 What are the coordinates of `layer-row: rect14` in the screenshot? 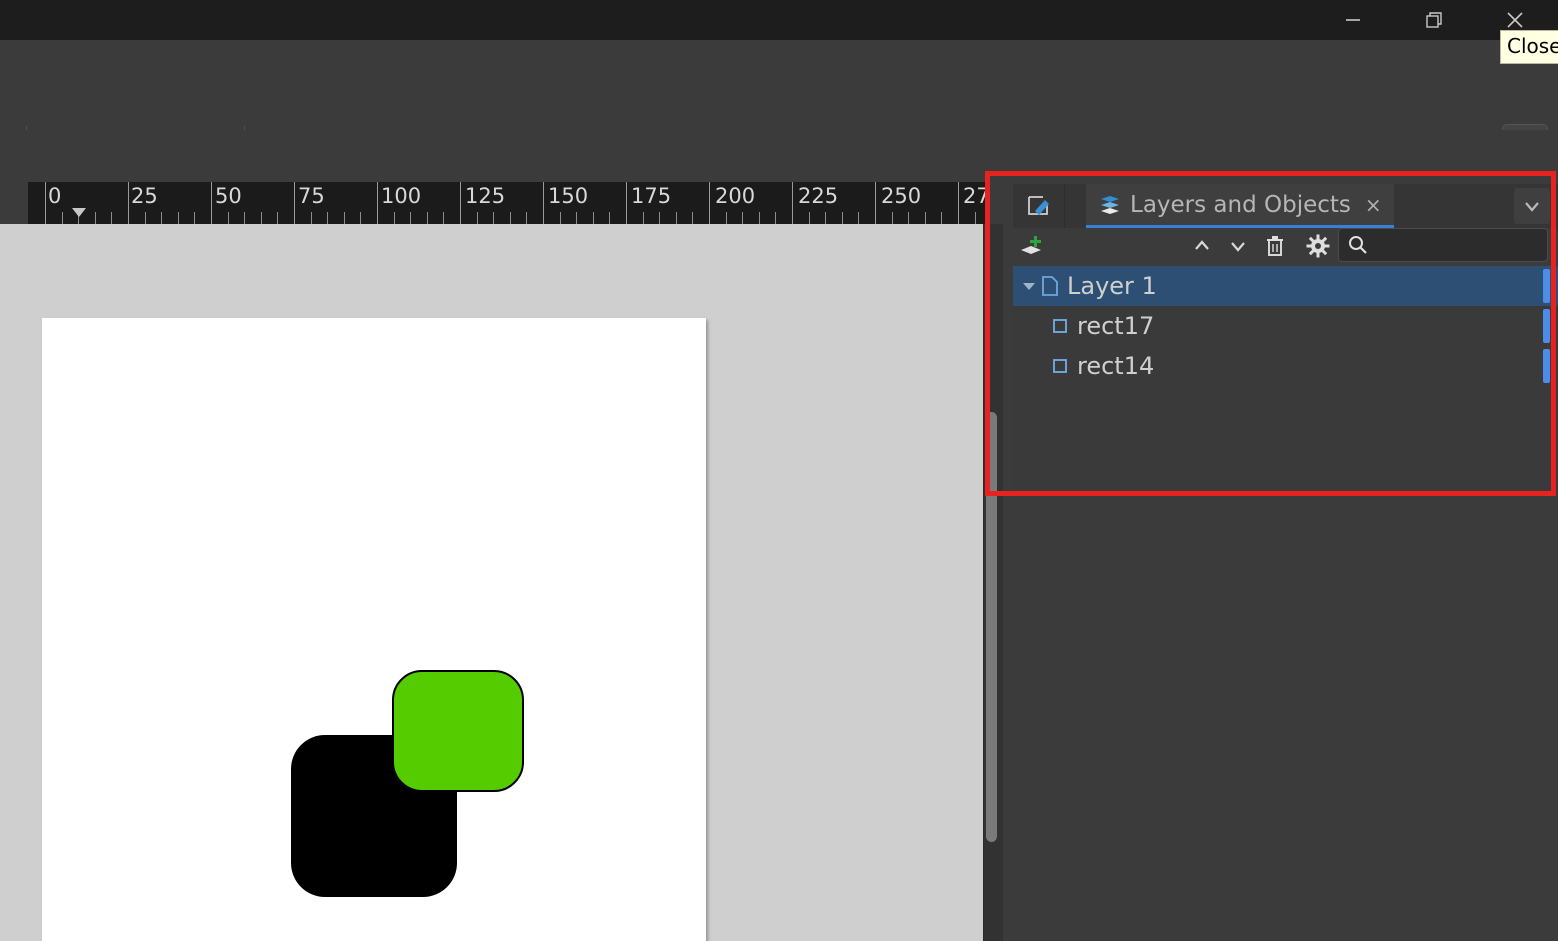 It's located at (1285, 366).